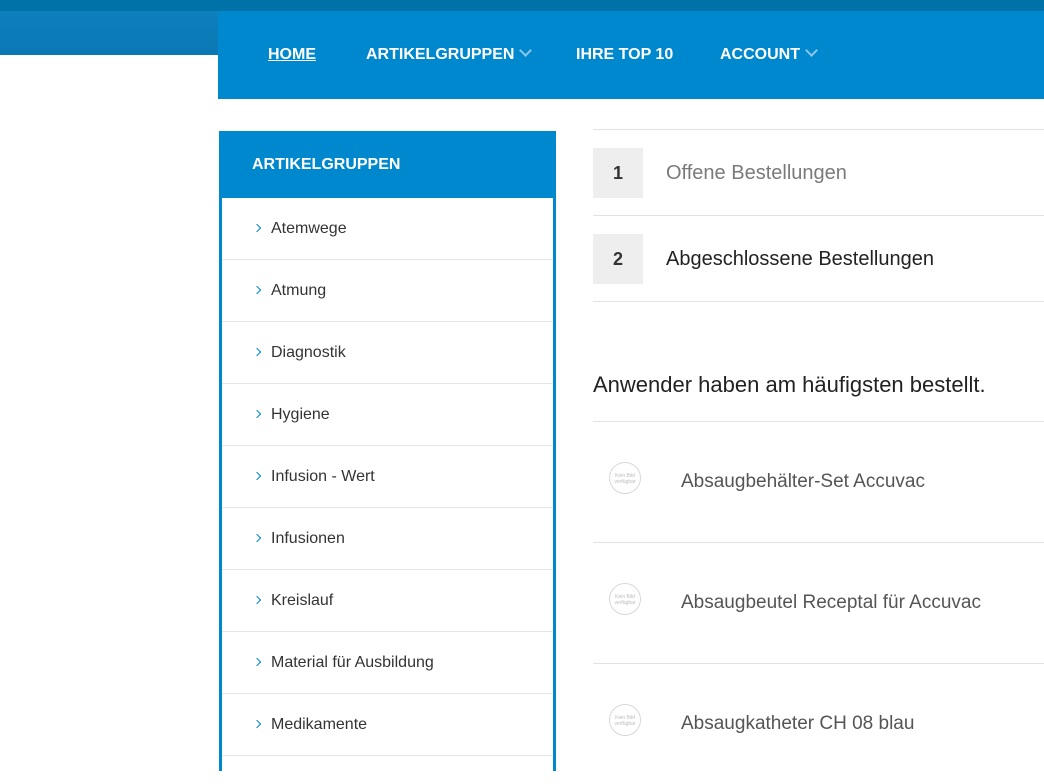  Describe the element at coordinates (387, 164) in the screenshot. I see `sidebar-title: ARTIKELGRUPPEN` at that location.